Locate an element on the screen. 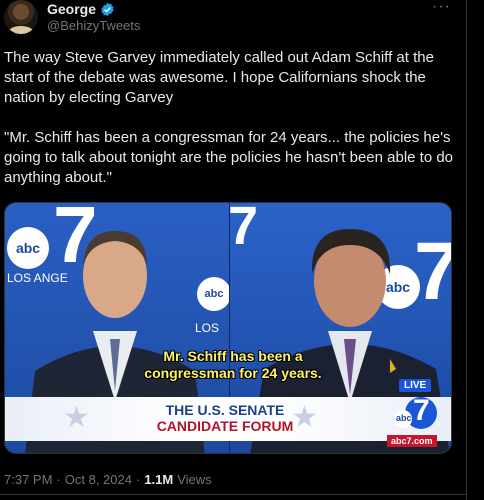 The width and height of the screenshot is (484, 500). corner-seven-text: 7 is located at coordinates (421, 410).